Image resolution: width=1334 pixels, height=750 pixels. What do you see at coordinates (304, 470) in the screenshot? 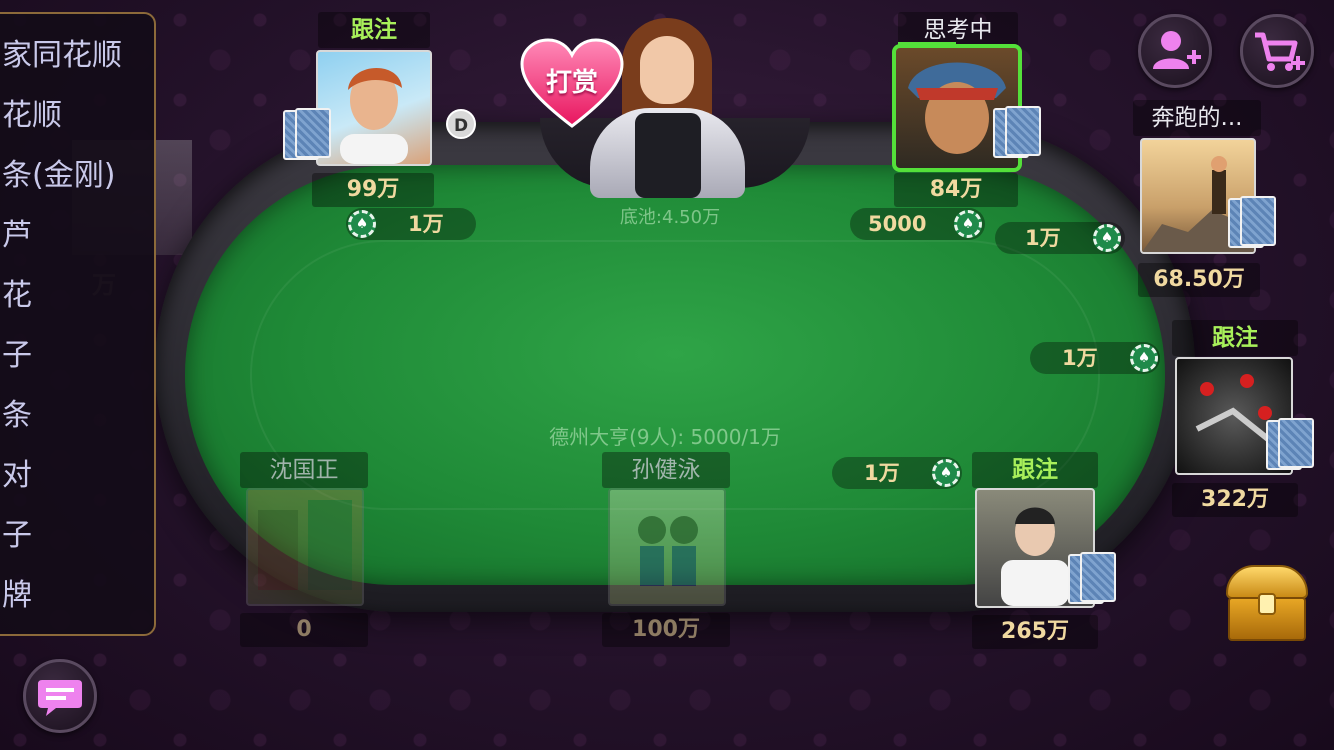
I see `player-name-bottom-left: 沈国正` at bounding box center [304, 470].